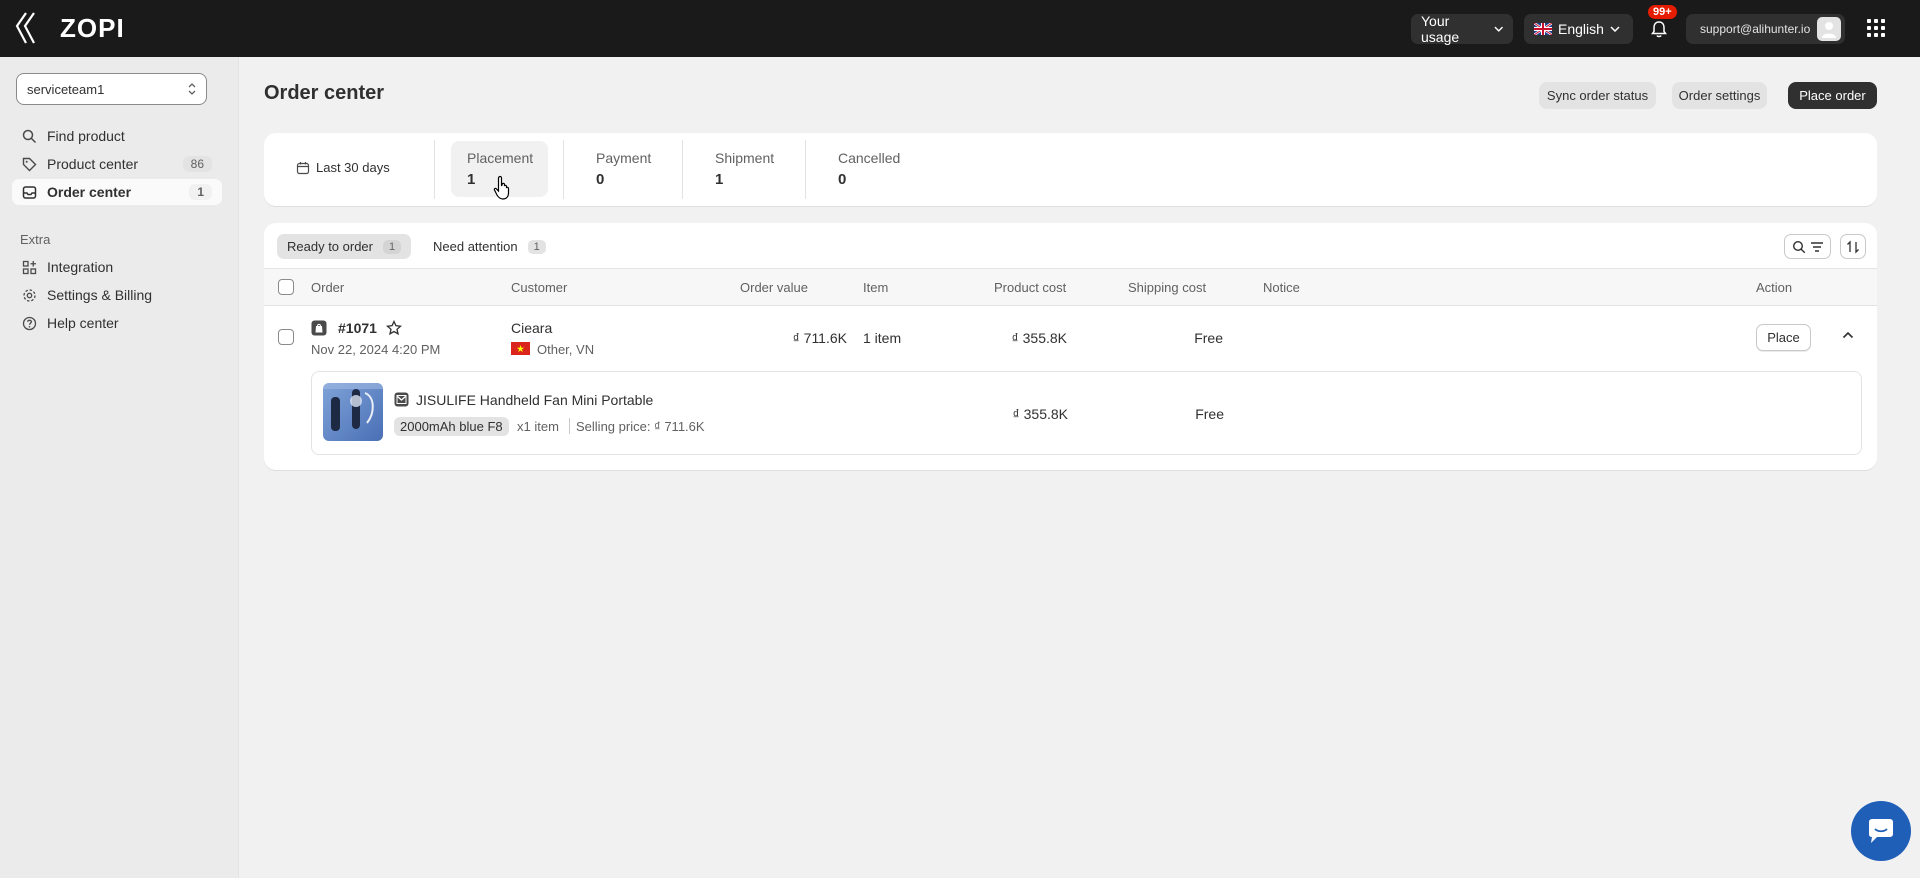  I want to click on tab-label: Need attention, so click(475, 246).